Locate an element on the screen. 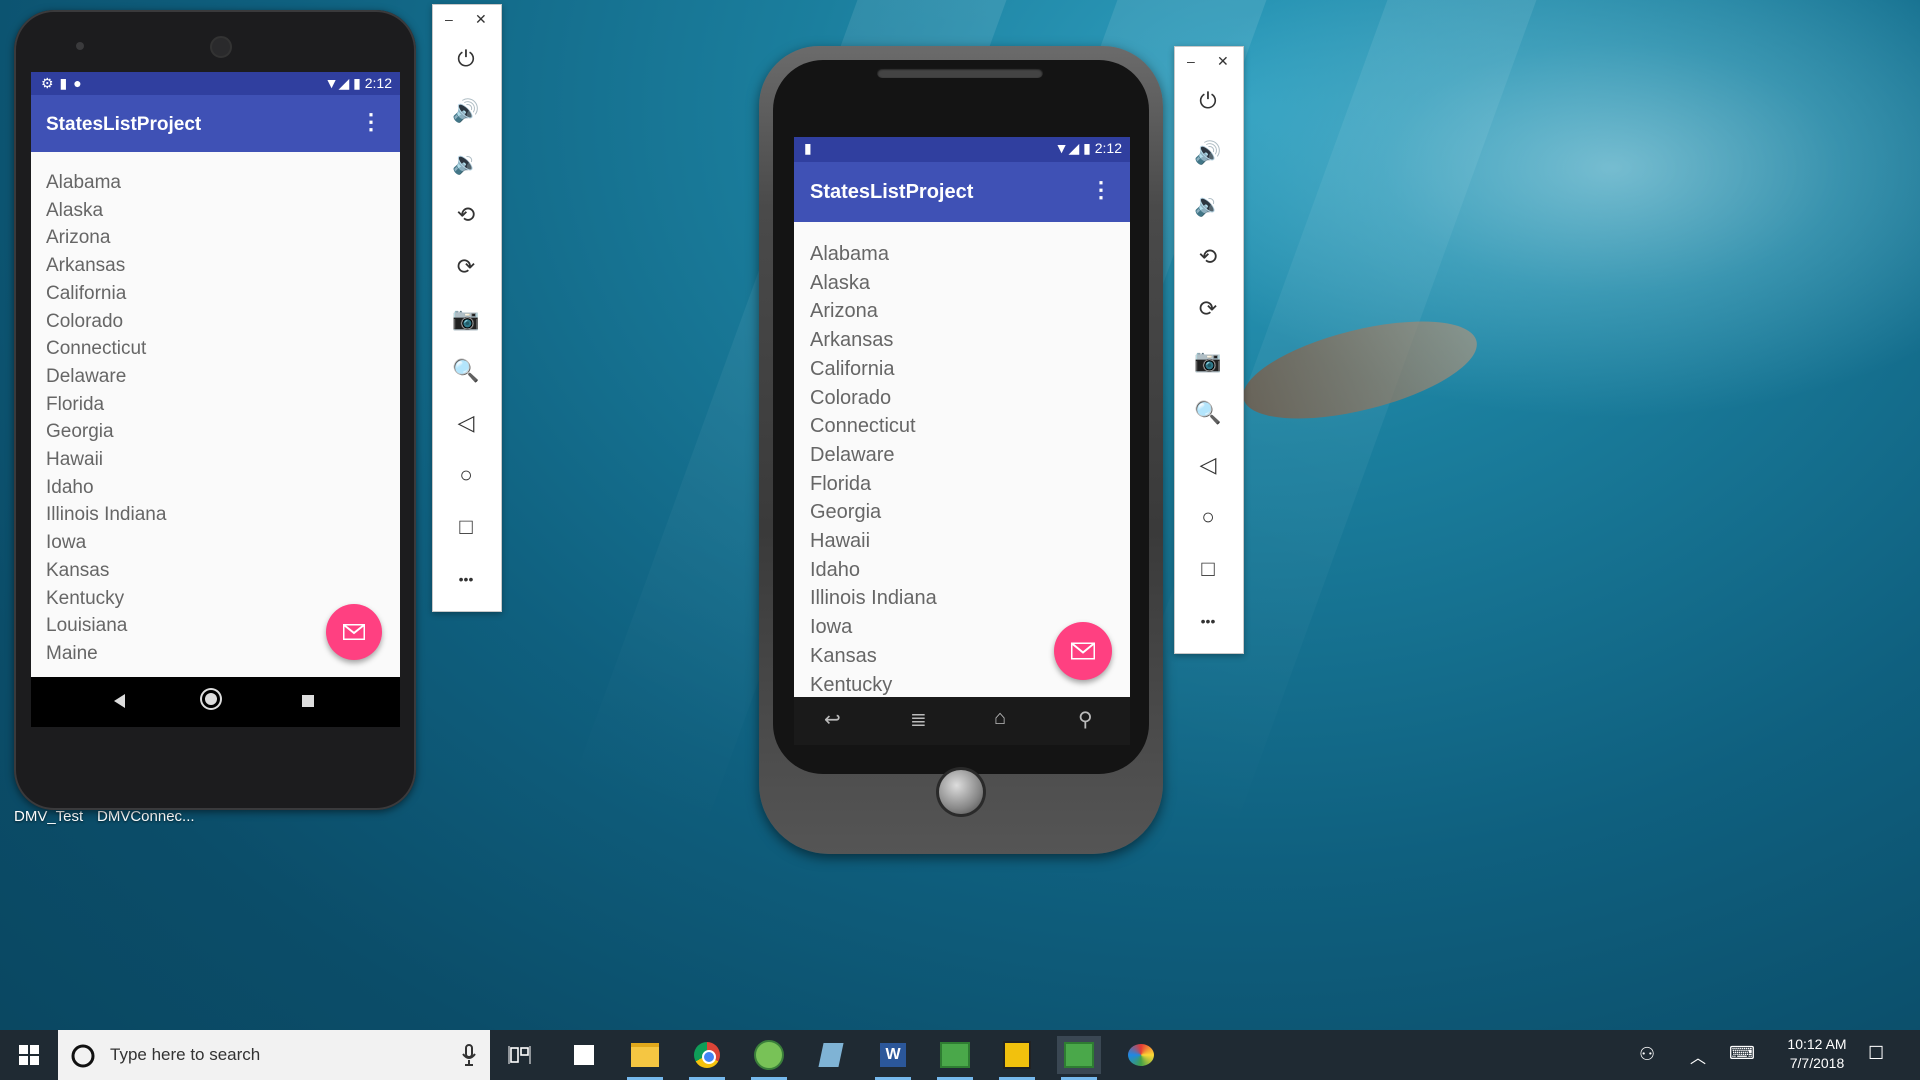 The image size is (1920, 1080). file-explorer-icon is located at coordinates (645, 1058).